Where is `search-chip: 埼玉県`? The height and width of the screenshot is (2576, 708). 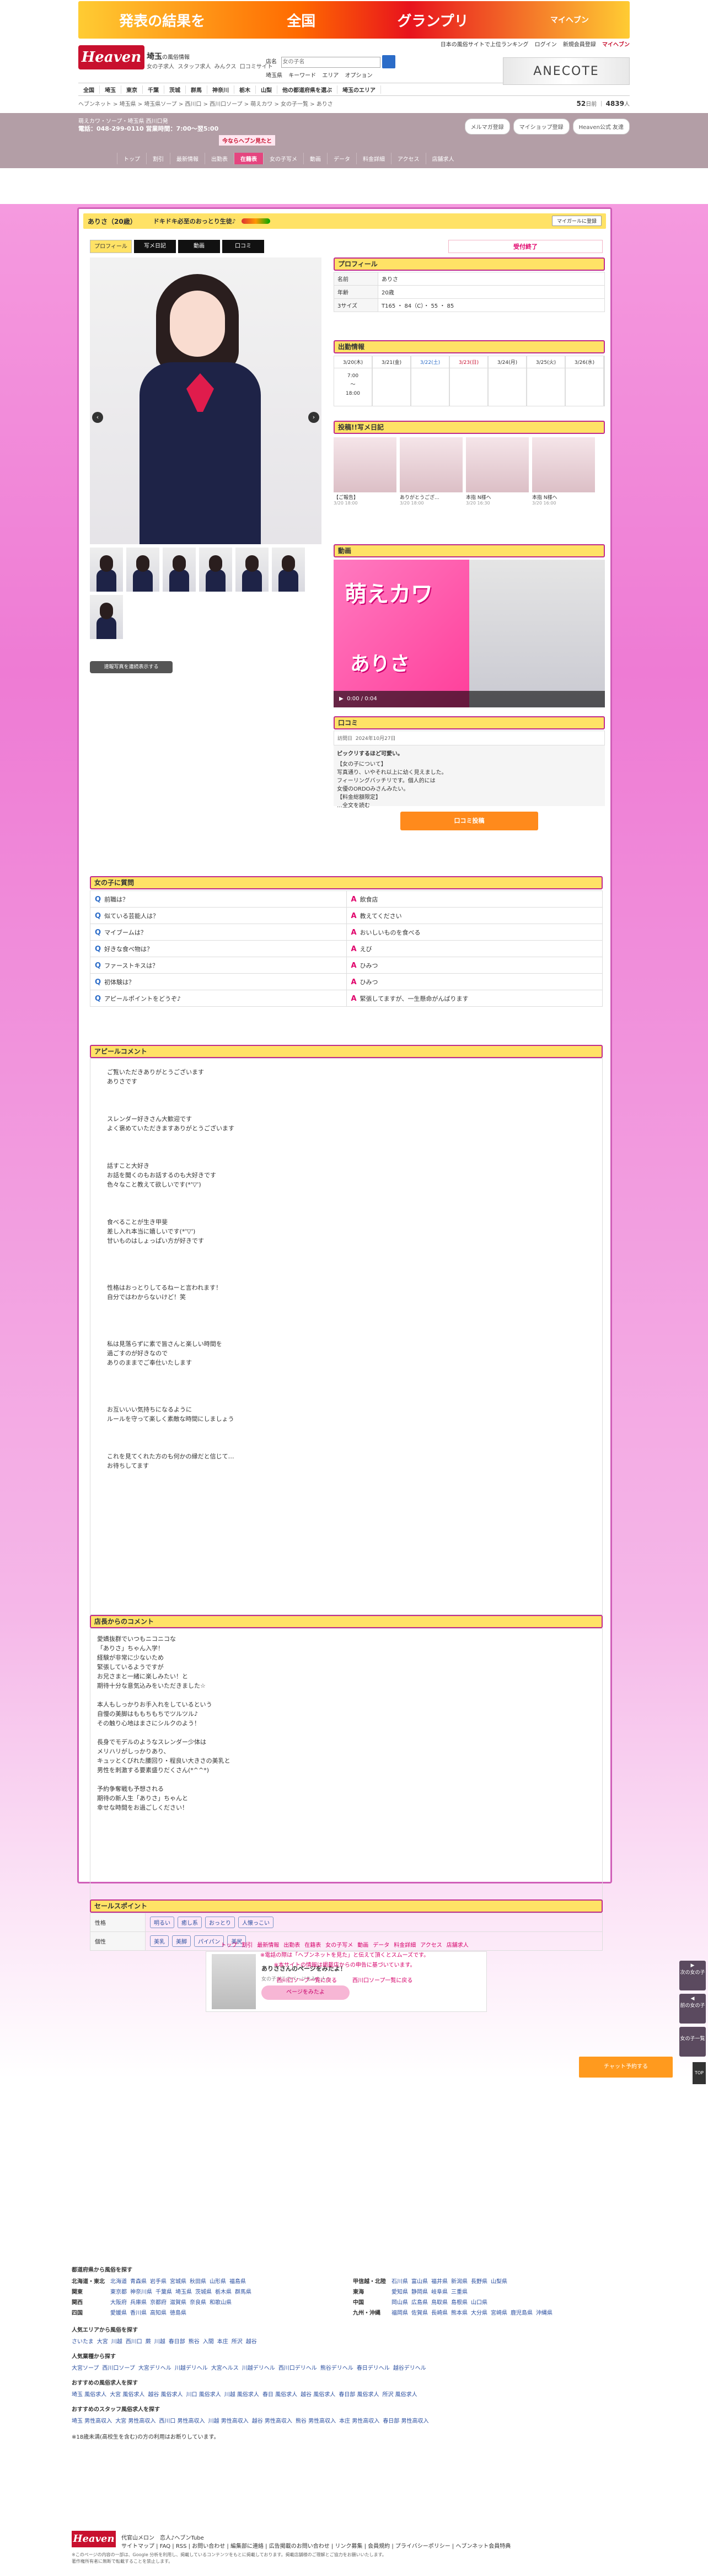
search-chip: 埼玉県 is located at coordinates (274, 76).